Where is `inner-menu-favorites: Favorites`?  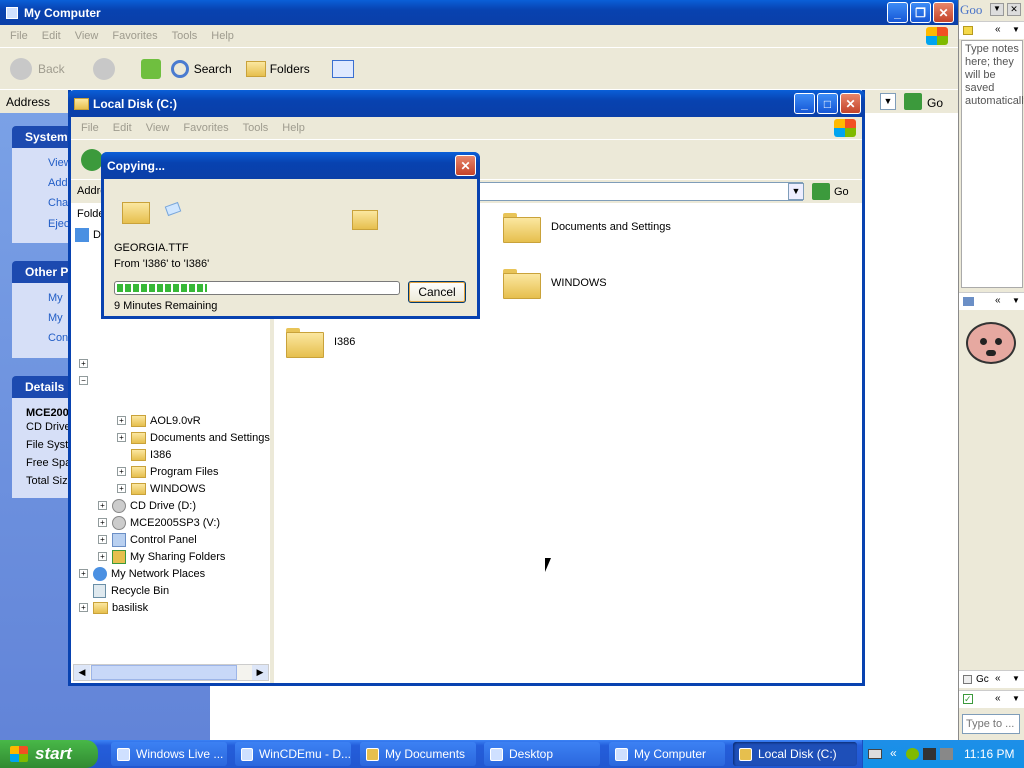
inner-menu-favorites: Favorites is located at coordinates (205, 128).